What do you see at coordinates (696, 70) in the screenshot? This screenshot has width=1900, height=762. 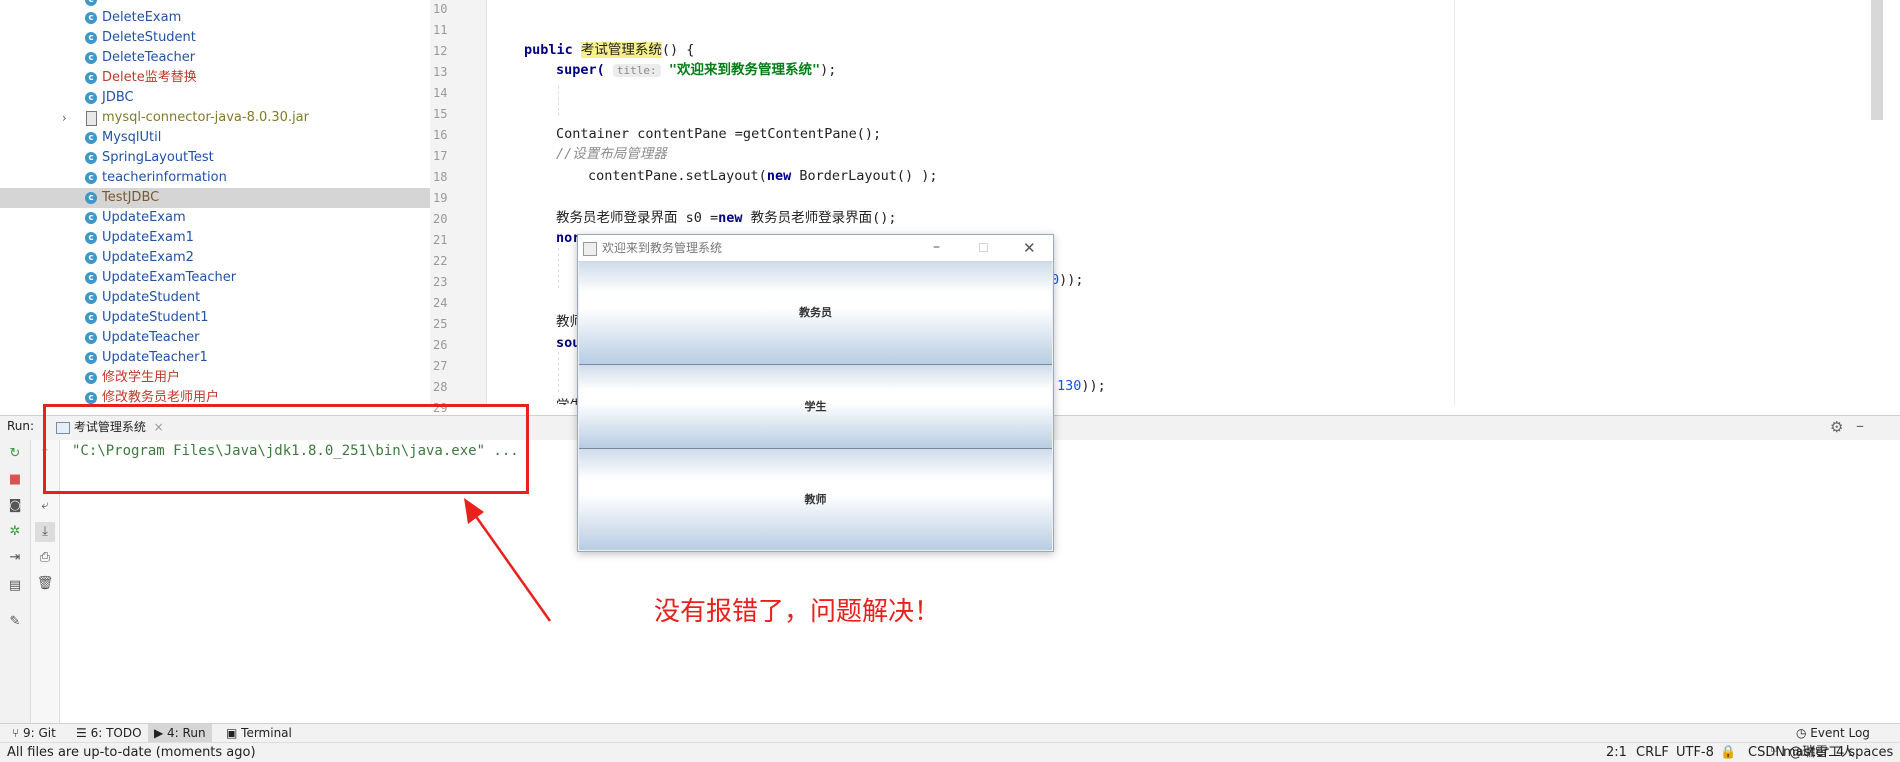 I see `code-line-13: super( title: "欢迎来到教务管理系统");` at bounding box center [696, 70].